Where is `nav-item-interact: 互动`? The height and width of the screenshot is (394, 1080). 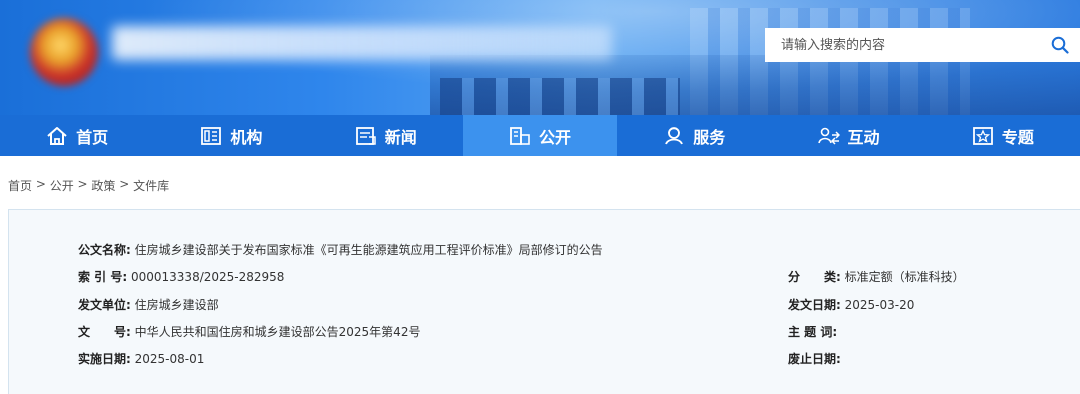 nav-item-interact: 互动 is located at coordinates (848, 135).